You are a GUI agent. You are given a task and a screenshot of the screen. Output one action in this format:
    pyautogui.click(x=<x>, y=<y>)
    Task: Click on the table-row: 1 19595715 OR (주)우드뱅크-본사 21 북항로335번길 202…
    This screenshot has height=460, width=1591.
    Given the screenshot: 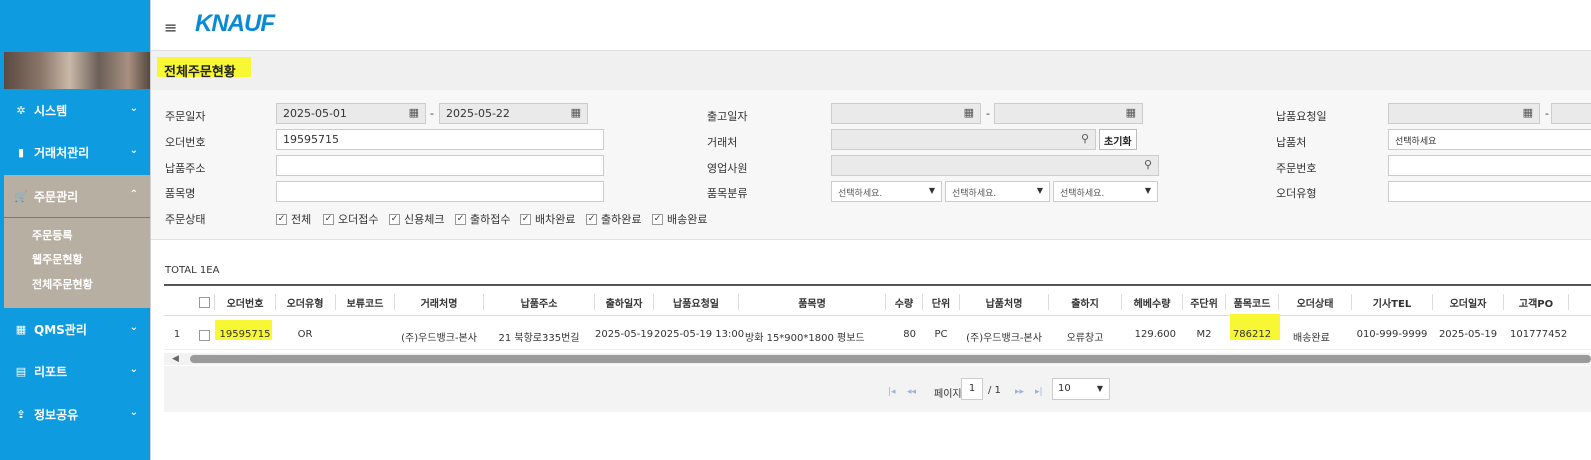 What is the action you would take?
    pyautogui.click(x=877, y=332)
    